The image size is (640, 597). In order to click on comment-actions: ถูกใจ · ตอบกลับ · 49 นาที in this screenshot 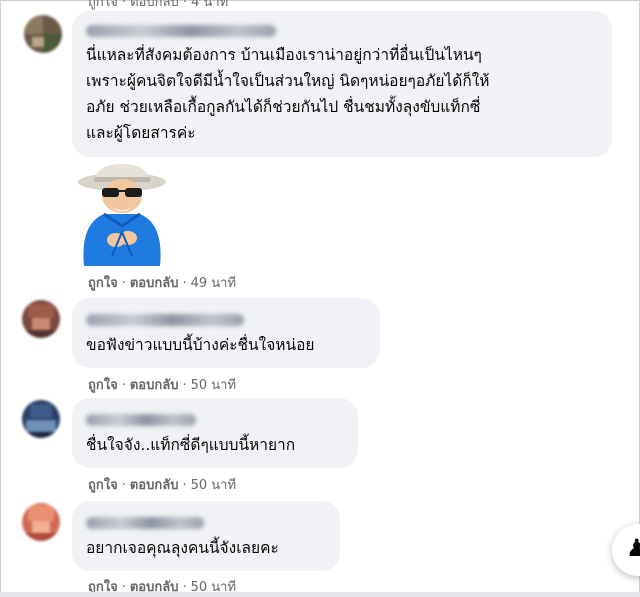, I will do `click(162, 283)`.